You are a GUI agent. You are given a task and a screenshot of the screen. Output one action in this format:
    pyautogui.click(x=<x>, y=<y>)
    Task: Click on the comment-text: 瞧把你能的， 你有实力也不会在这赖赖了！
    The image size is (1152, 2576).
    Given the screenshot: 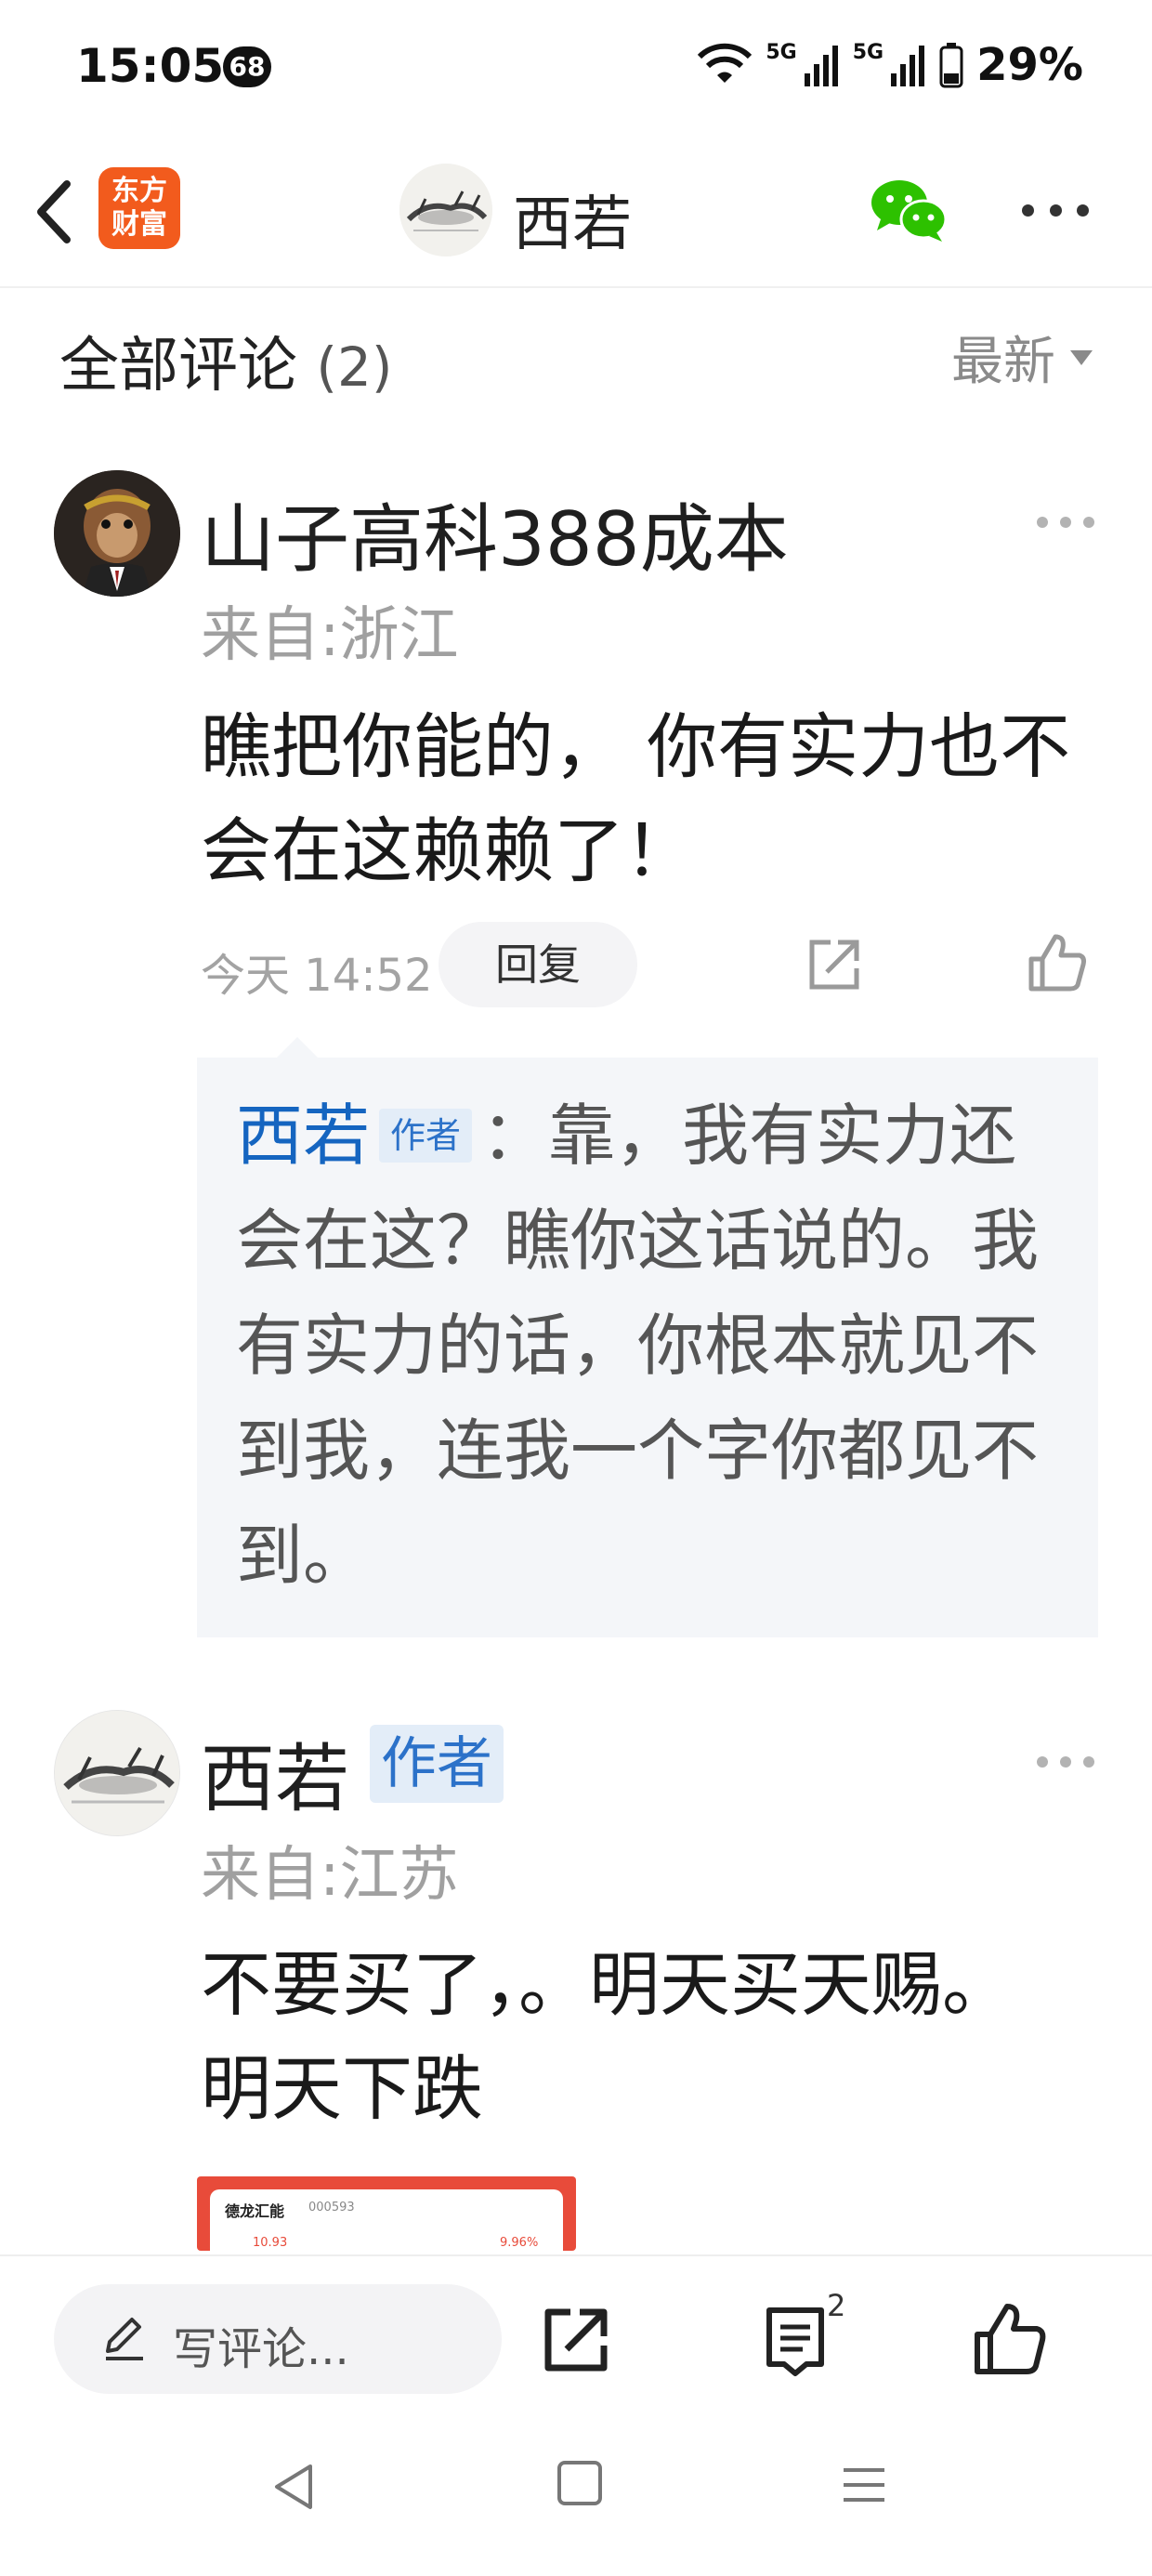 What is the action you would take?
    pyautogui.click(x=636, y=798)
    